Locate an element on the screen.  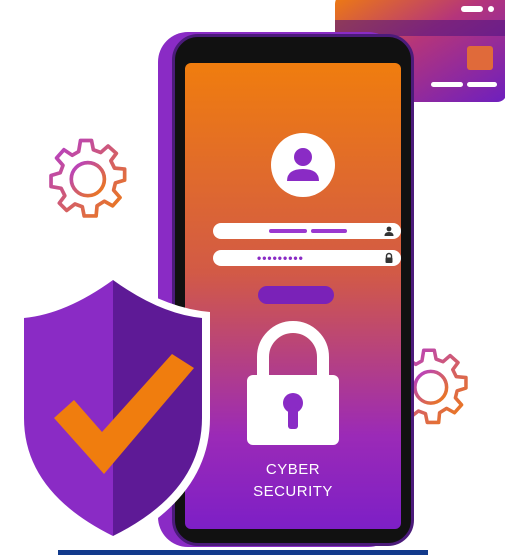
padlock-icon is located at coordinates (293, 383).